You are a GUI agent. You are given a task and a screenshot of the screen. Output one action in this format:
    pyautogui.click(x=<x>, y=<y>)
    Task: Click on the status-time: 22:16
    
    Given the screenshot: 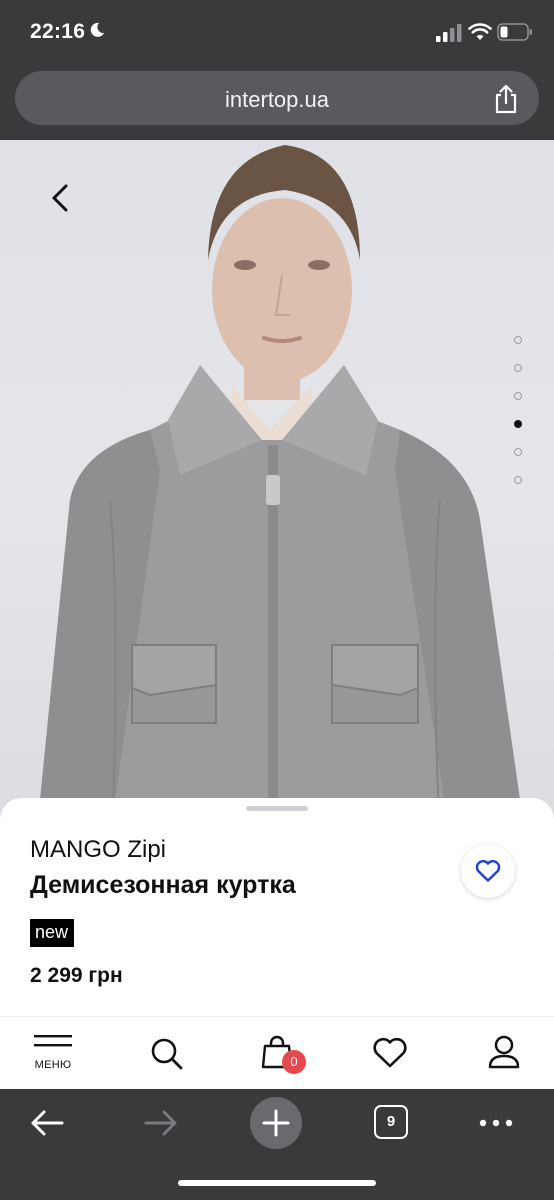 What is the action you would take?
    pyautogui.click(x=58, y=31)
    